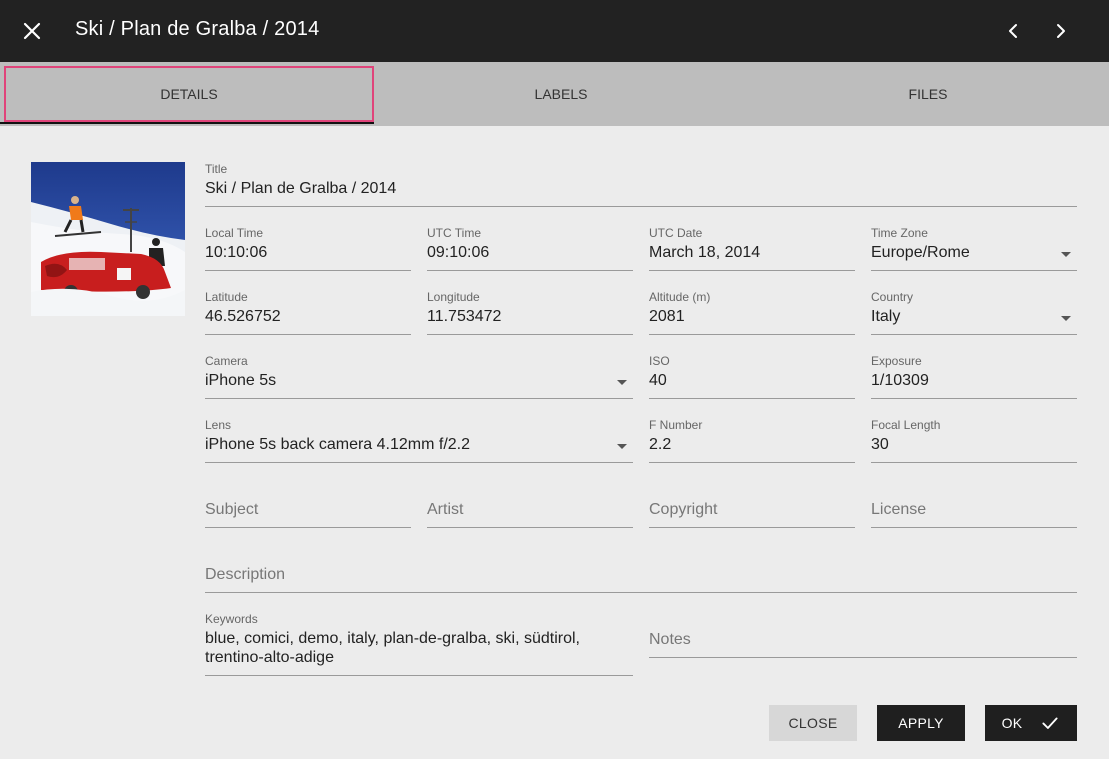  I want to click on longitude-field: Longitude 11.753472, so click(530, 312).